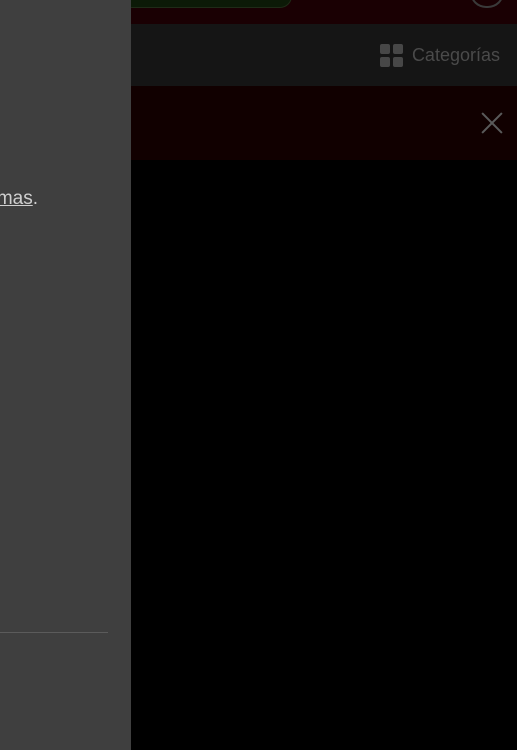  Describe the element at coordinates (54, 632) in the screenshot. I see `drawer-divider` at that location.